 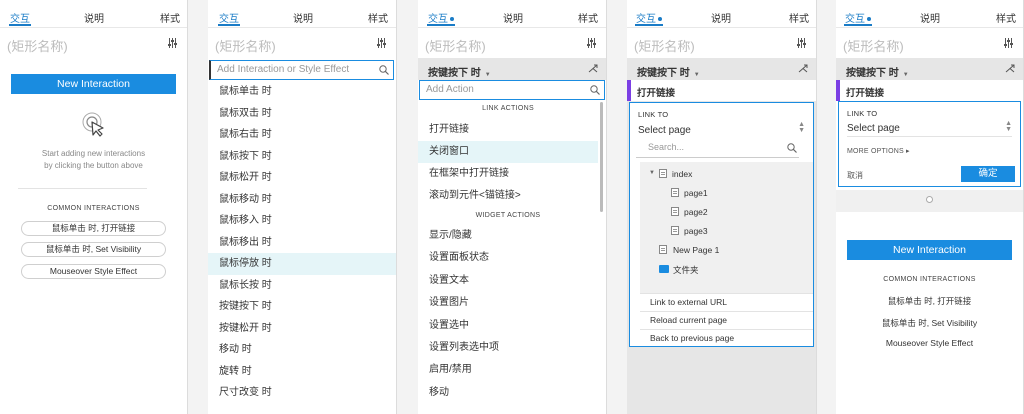 What do you see at coordinates (663, 73) in the screenshot?
I see `event-label: 按键按下 时` at bounding box center [663, 73].